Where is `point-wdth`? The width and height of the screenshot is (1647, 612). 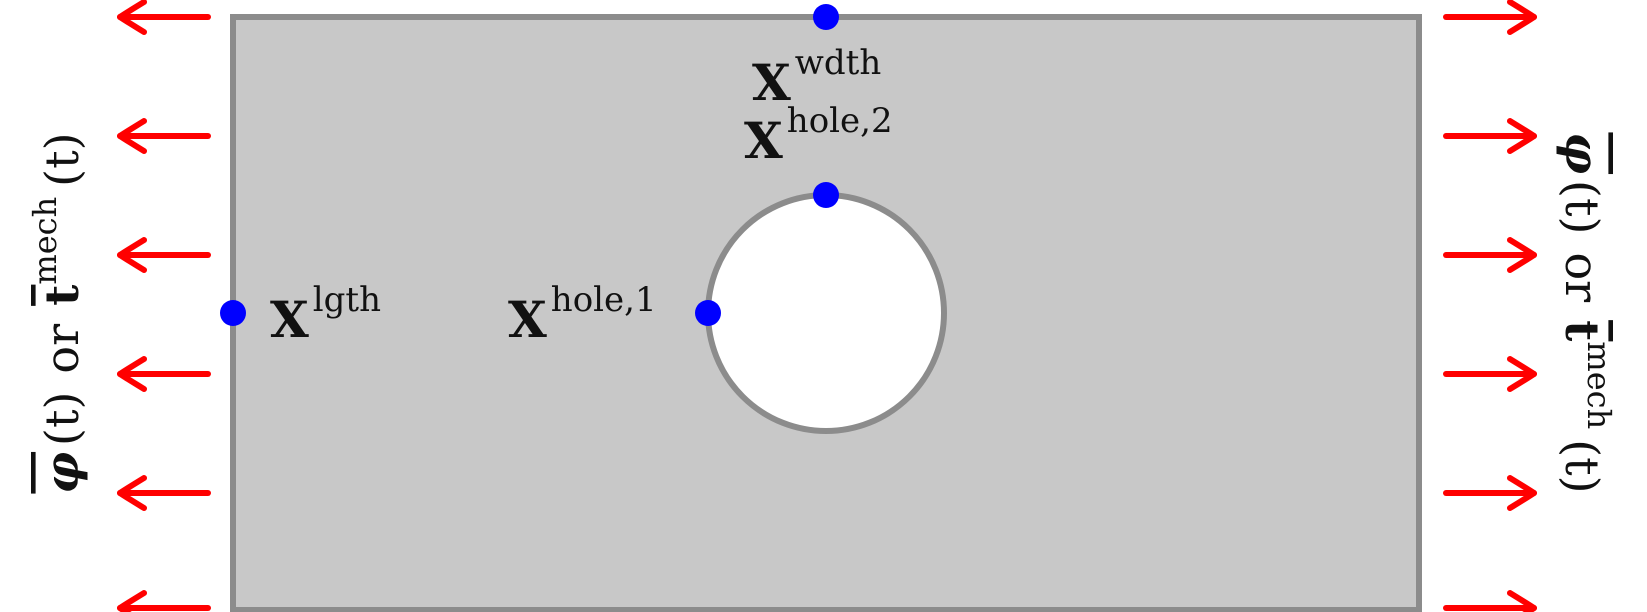
point-wdth is located at coordinates (826, 17).